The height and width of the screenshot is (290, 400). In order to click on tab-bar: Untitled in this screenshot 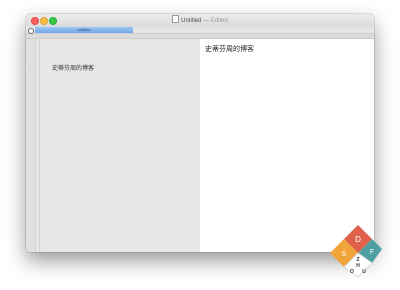, I will do `click(200, 30)`.